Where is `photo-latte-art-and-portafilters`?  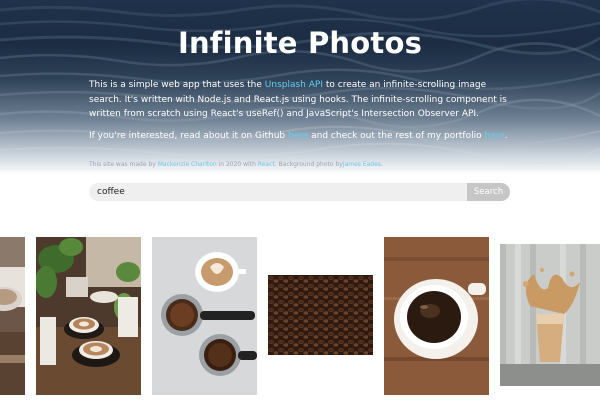
photo-latte-art-and-portafilters is located at coordinates (204, 316).